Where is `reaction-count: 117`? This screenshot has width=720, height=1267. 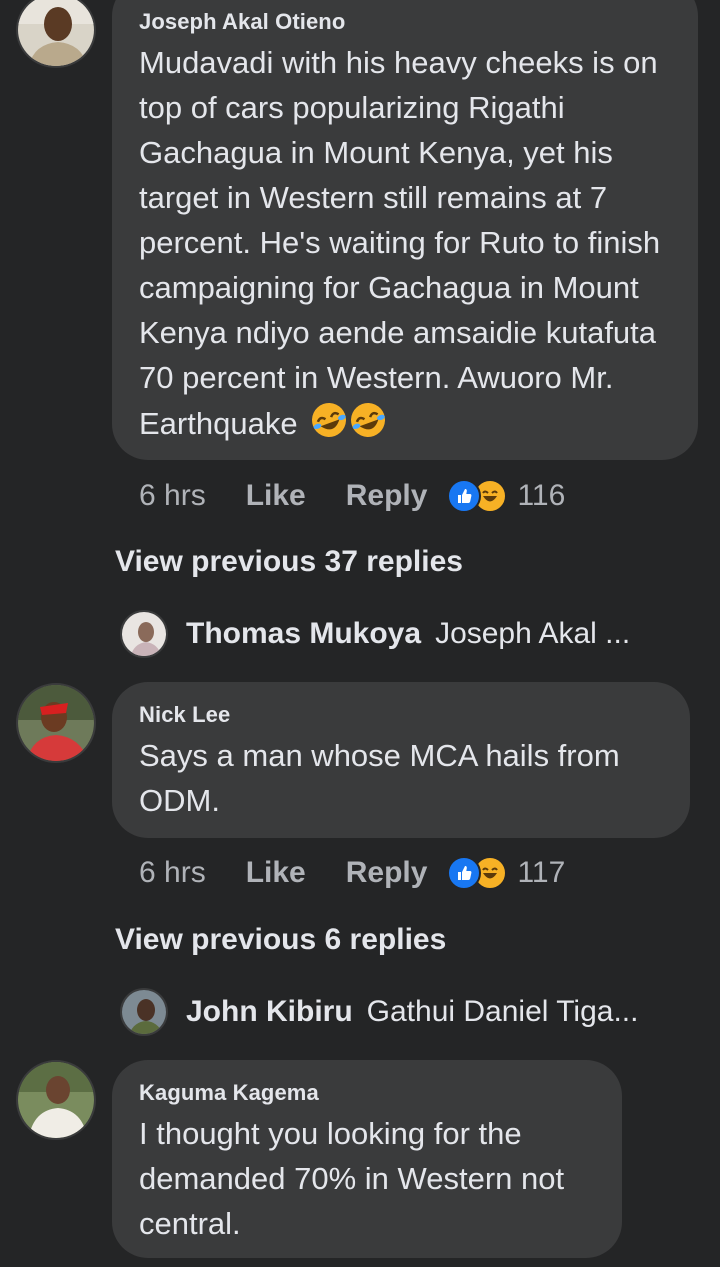 reaction-count: 117 is located at coordinates (541, 873).